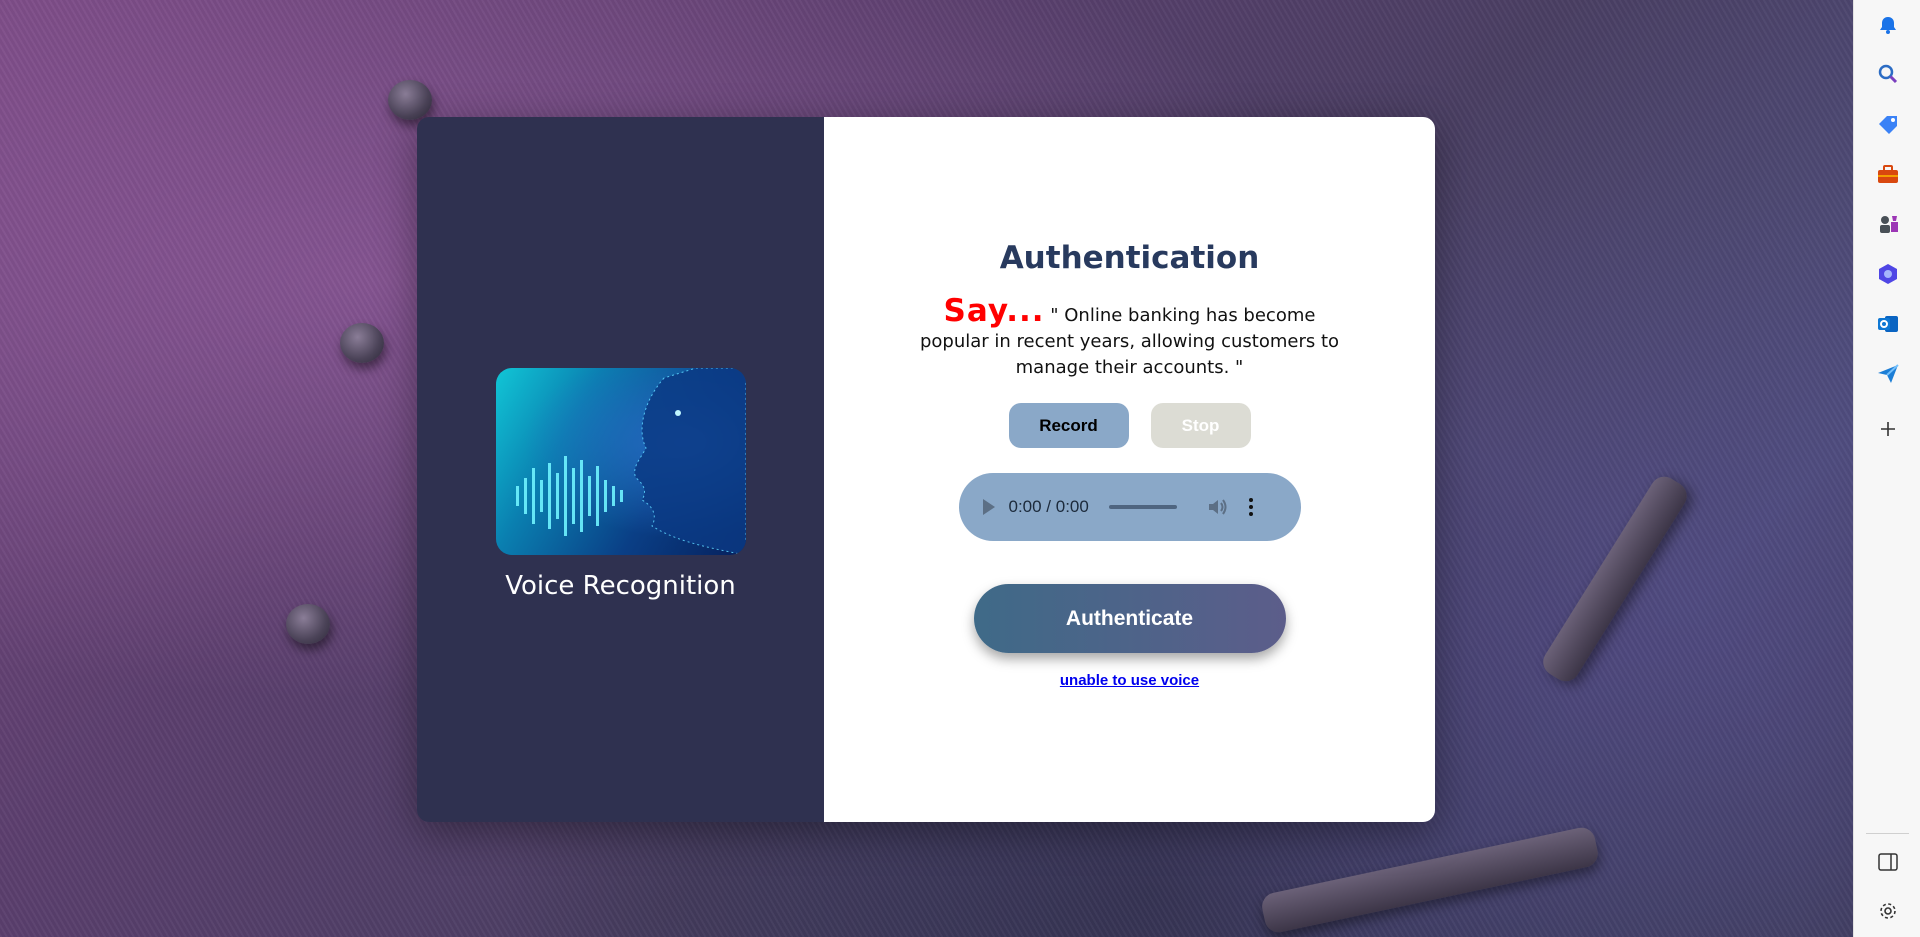  Describe the element at coordinates (620, 461) in the screenshot. I see `voice-recognition-image` at that location.